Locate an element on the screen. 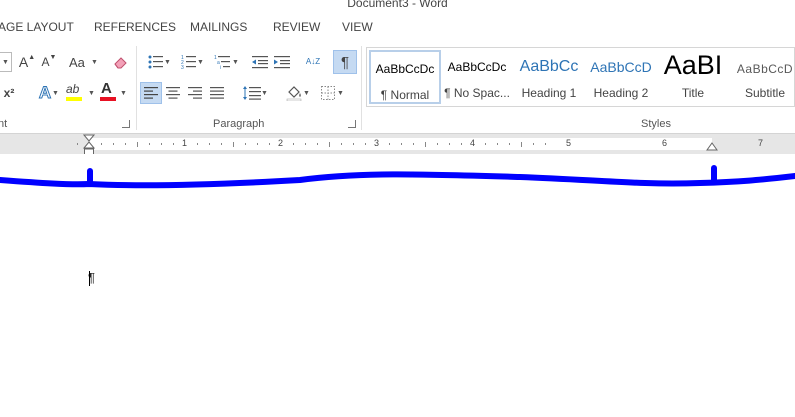 The width and height of the screenshot is (795, 417). justify-icon is located at coordinates (217, 93).